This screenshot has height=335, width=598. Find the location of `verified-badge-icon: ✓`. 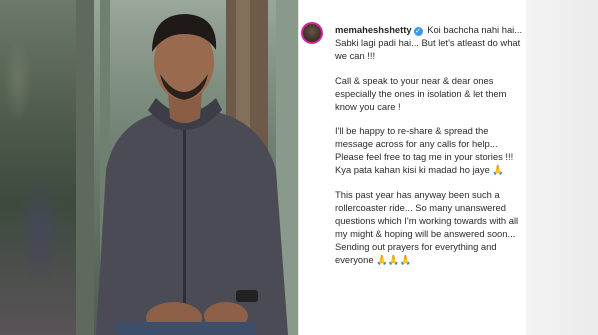

verified-badge-icon: ✓ is located at coordinates (418, 31).